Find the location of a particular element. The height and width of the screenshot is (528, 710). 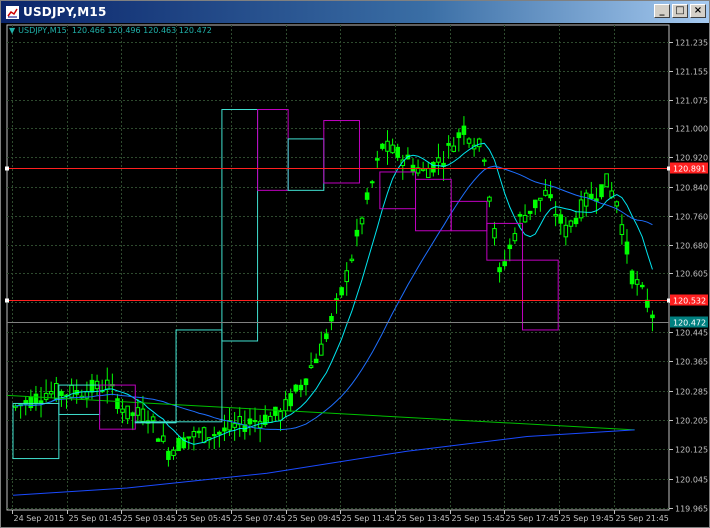

time-tick-label: 25 Sep 11:45 is located at coordinates (368, 518).